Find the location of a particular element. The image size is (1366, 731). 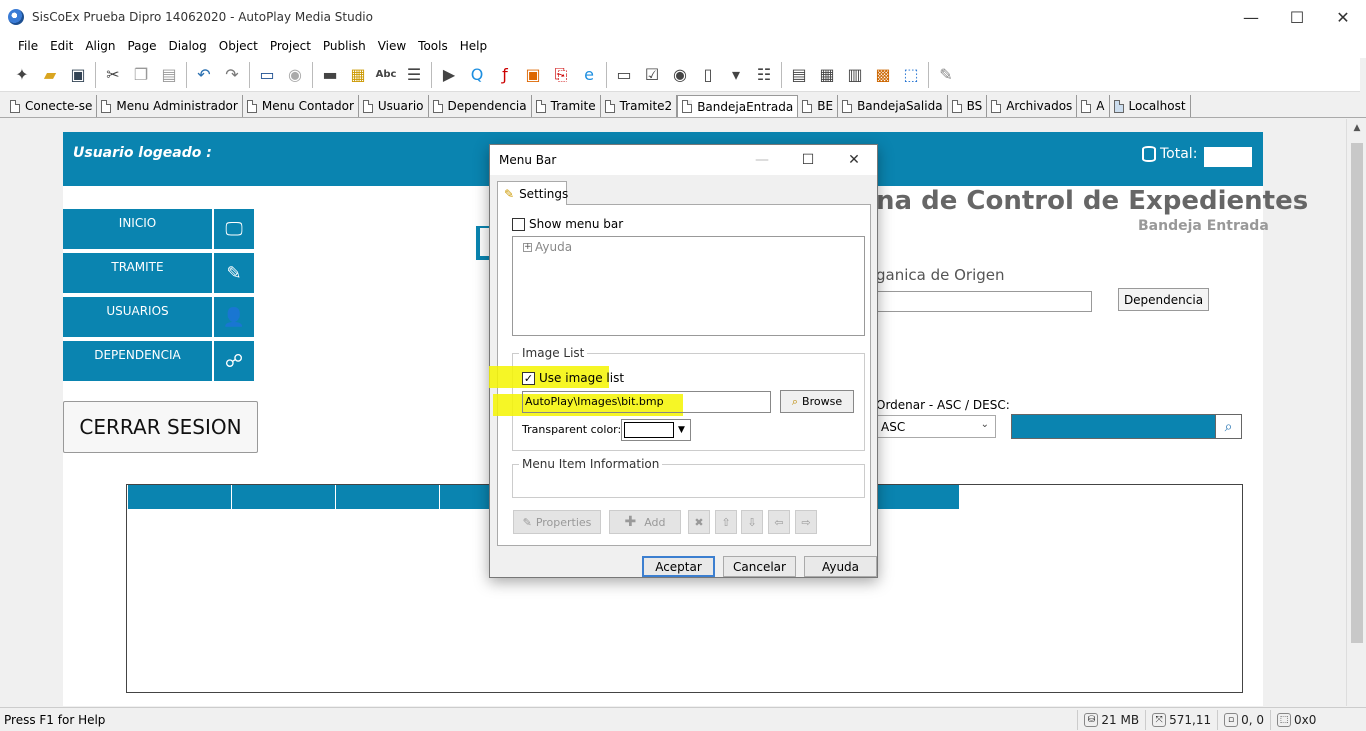

help-button: Ayuda is located at coordinates (840, 566).